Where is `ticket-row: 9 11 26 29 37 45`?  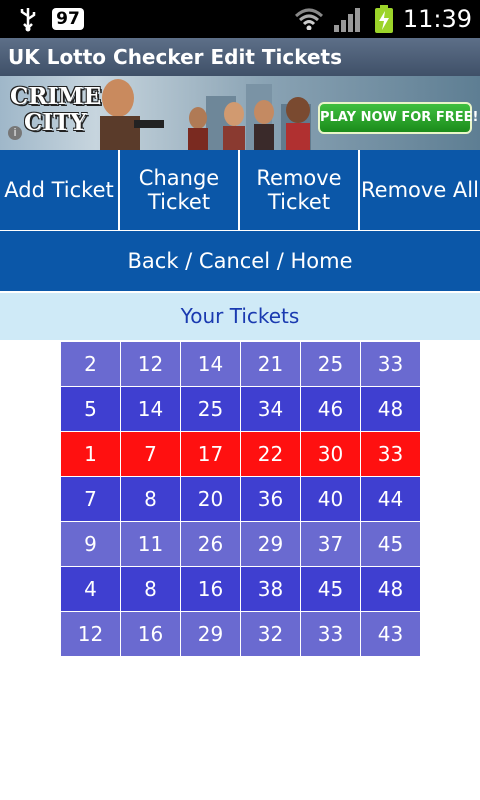 ticket-row: 9 11 26 29 37 45 is located at coordinates (241, 544).